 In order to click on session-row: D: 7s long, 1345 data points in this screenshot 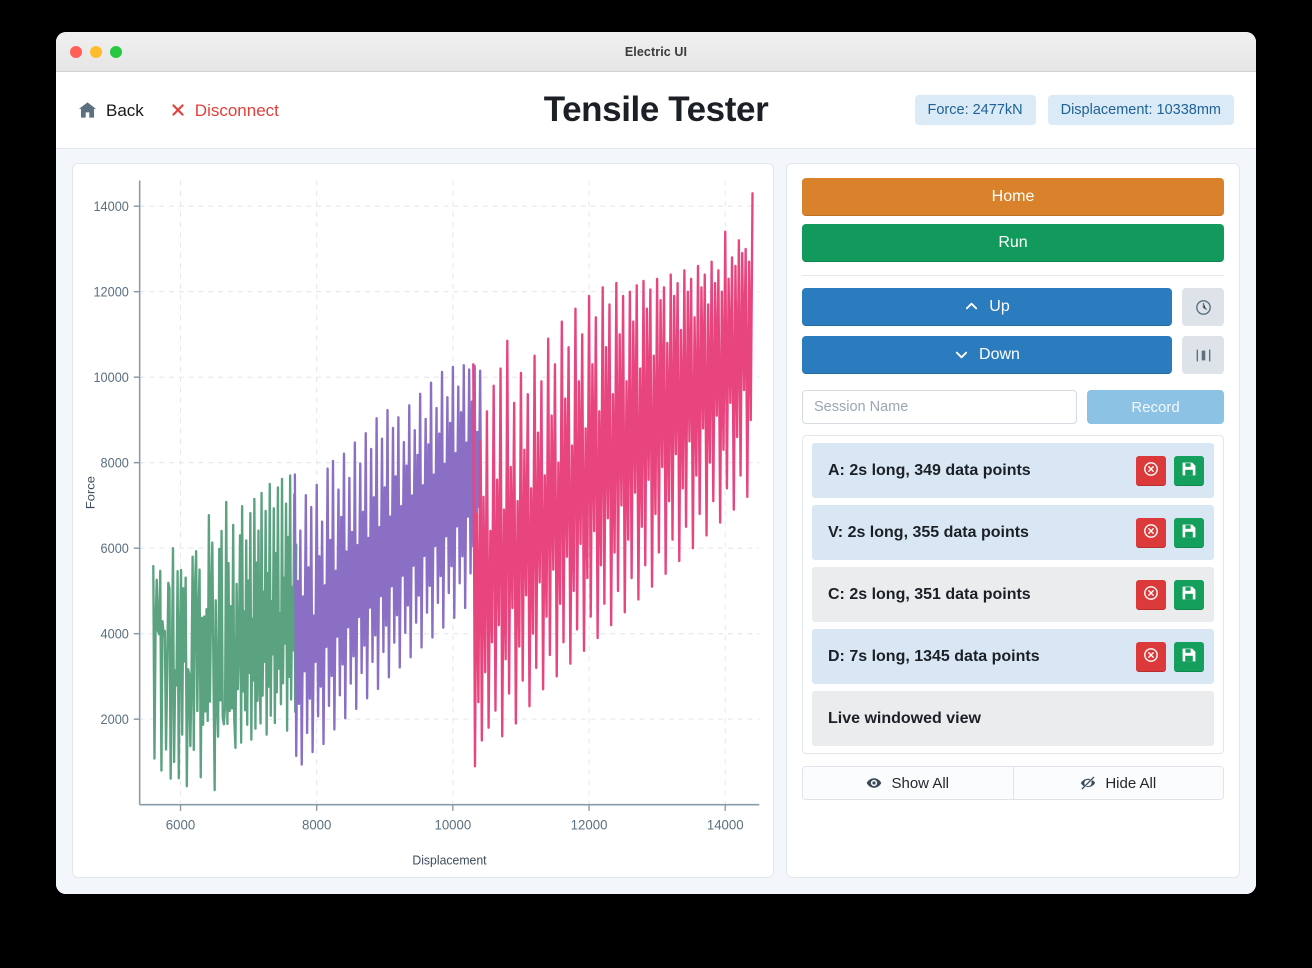, I will do `click(1013, 656)`.